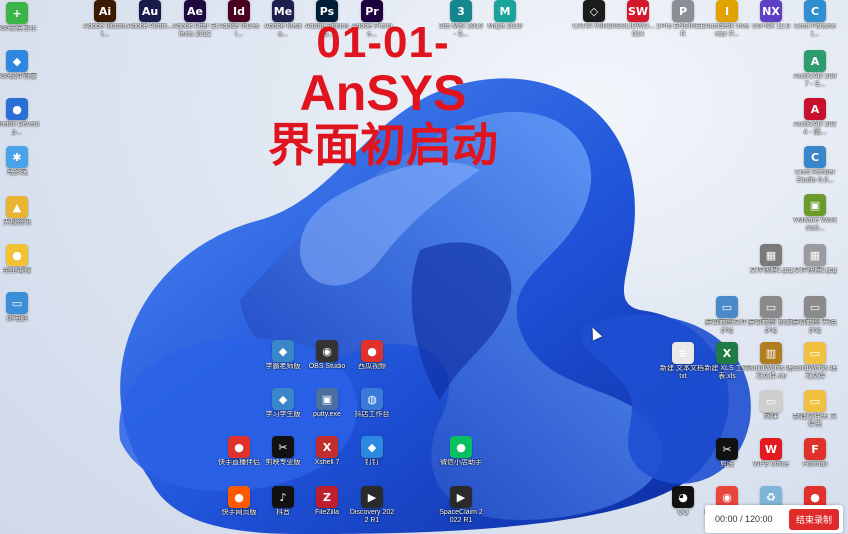 The image size is (848, 534). I want to click on icon-360-safeguard-label: 360安全卫士, so click(18, 28).